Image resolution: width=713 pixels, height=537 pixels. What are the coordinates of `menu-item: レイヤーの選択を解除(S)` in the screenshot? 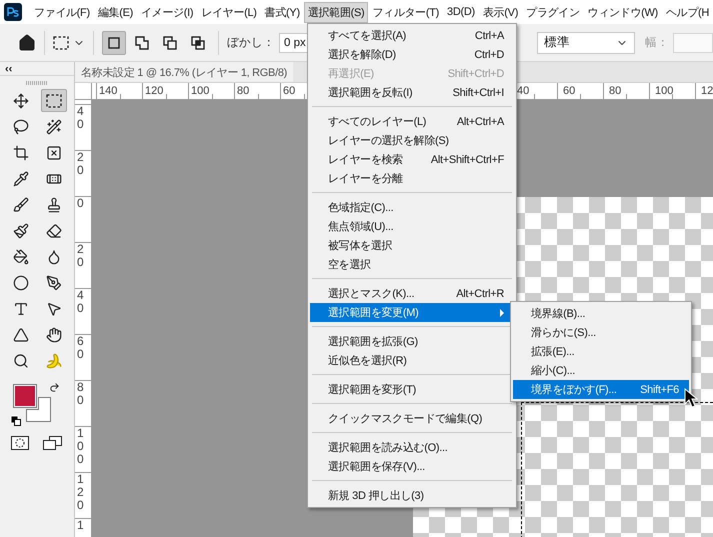 It's located at (412, 140).